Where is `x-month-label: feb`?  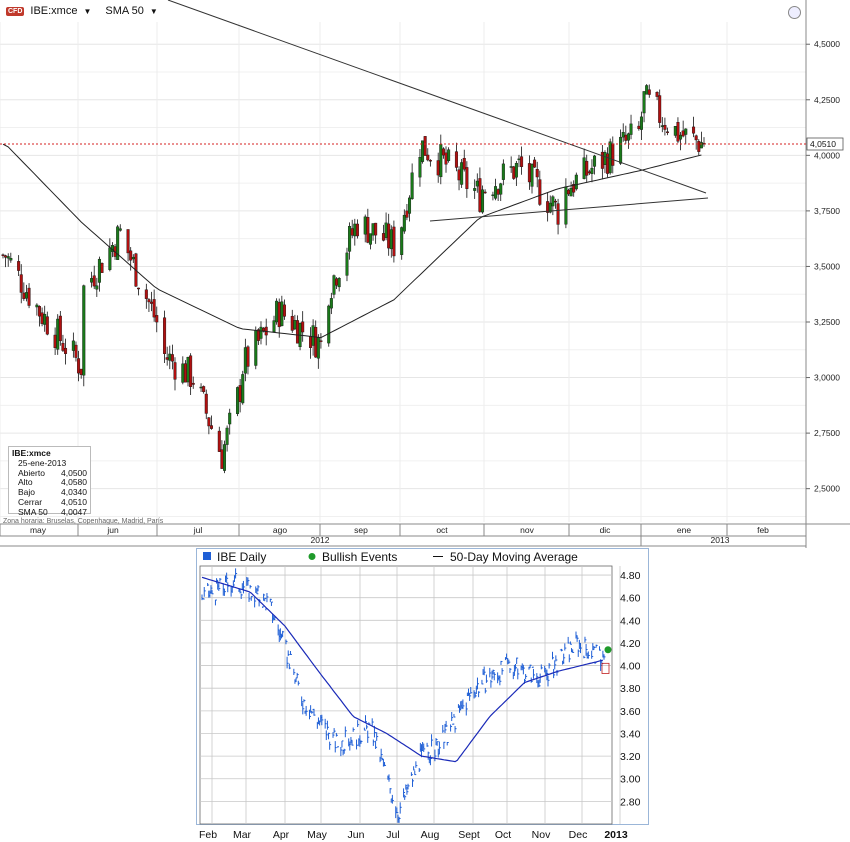
x-month-label: feb is located at coordinates (763, 530).